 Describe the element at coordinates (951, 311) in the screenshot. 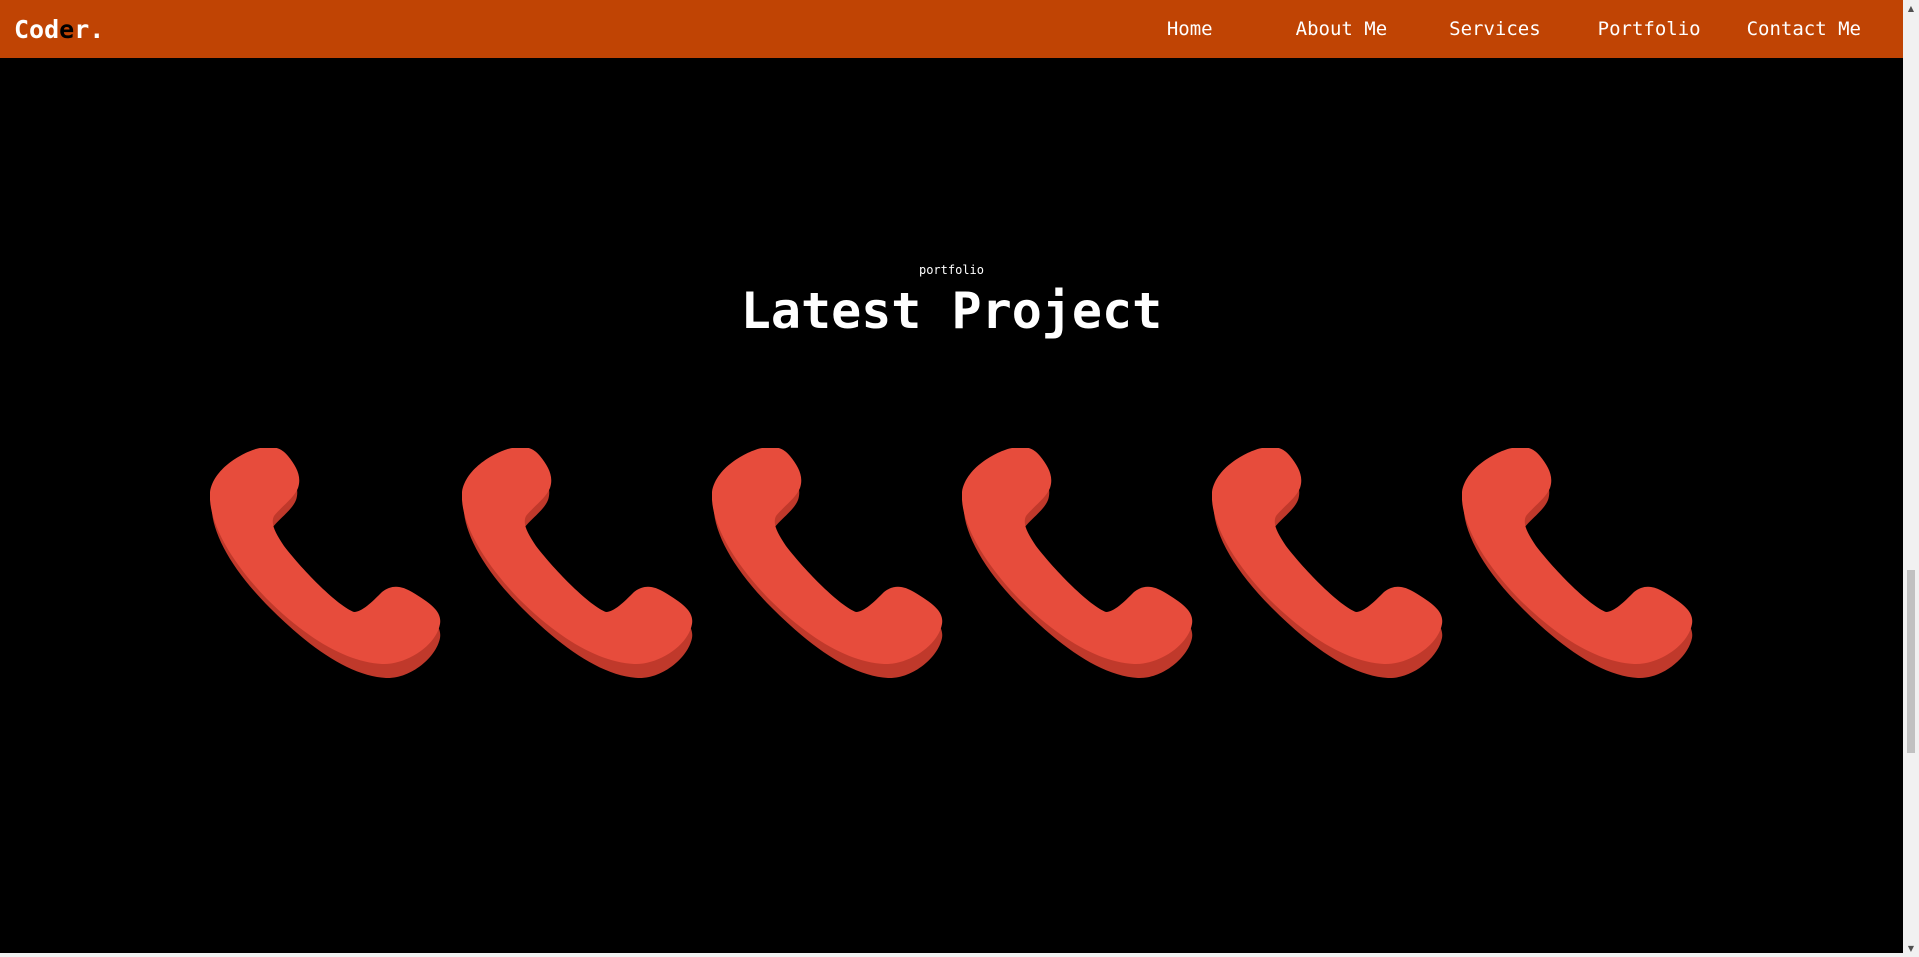

I see `section-heading: Latest Project` at that location.